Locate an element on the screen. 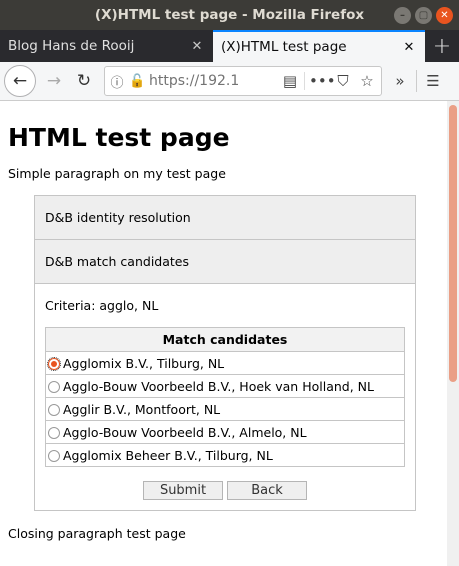  maximize-icon: ▢ is located at coordinates (423, 15).